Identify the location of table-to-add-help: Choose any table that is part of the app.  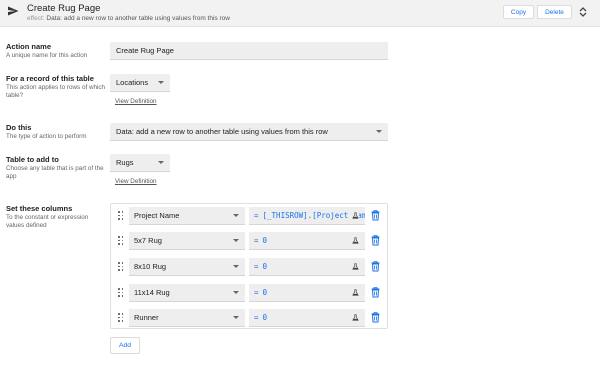
(55, 172).